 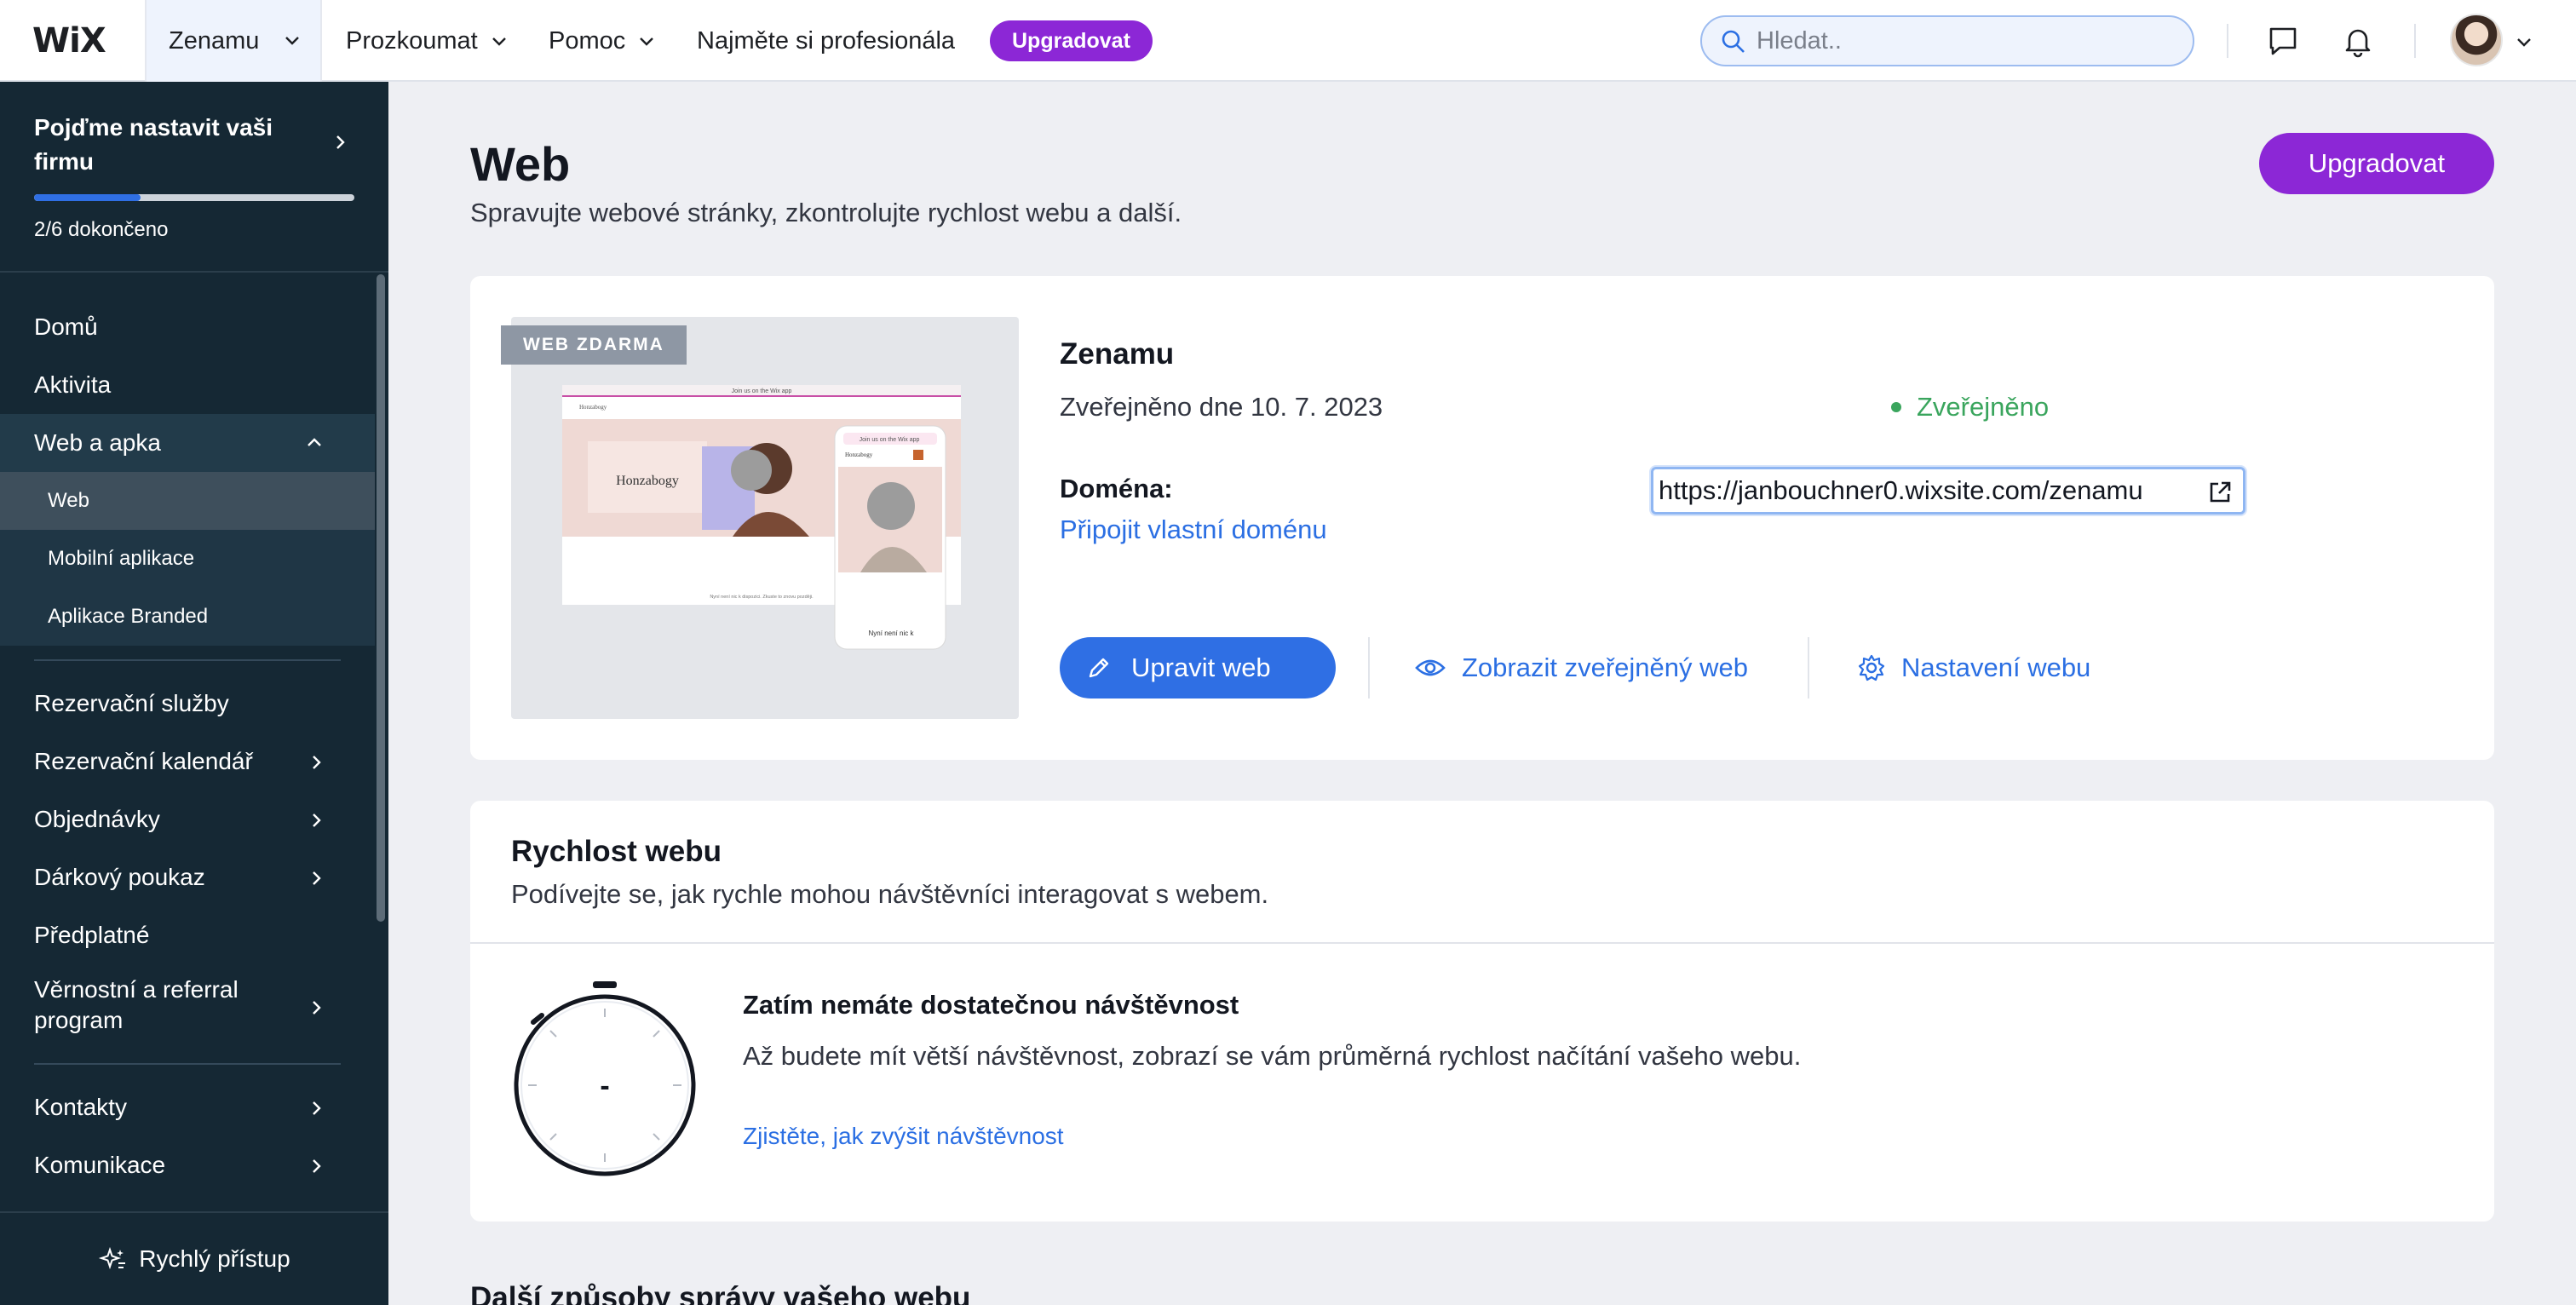 What do you see at coordinates (188, 1165) in the screenshot?
I see `sidebar-item-communication: Komunikace` at bounding box center [188, 1165].